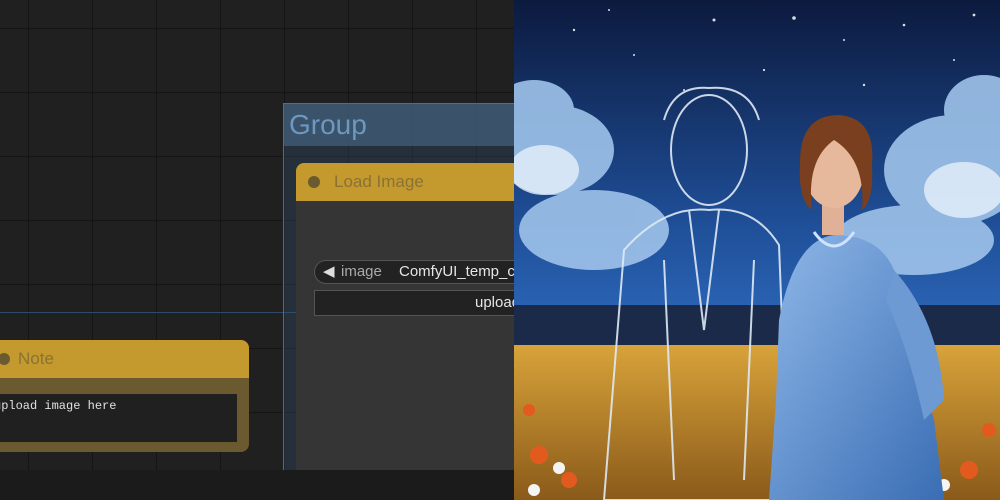 This screenshot has height=500, width=1000. I want to click on group-title: Group, so click(328, 124).